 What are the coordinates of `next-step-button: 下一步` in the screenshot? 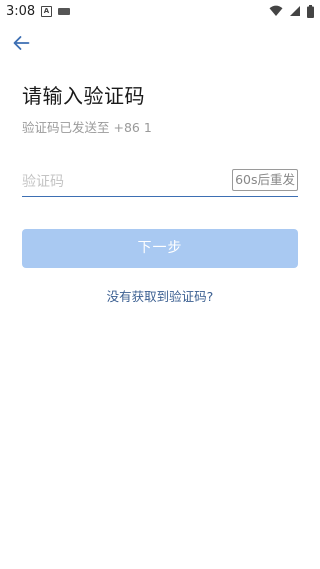 It's located at (160, 248).